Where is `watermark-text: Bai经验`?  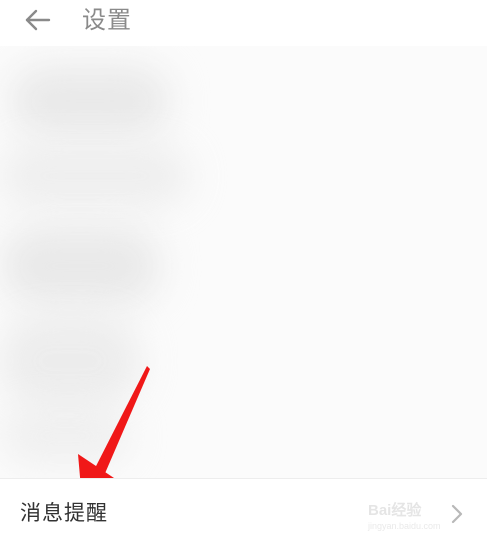
watermark-text: Bai经验 is located at coordinates (395, 510).